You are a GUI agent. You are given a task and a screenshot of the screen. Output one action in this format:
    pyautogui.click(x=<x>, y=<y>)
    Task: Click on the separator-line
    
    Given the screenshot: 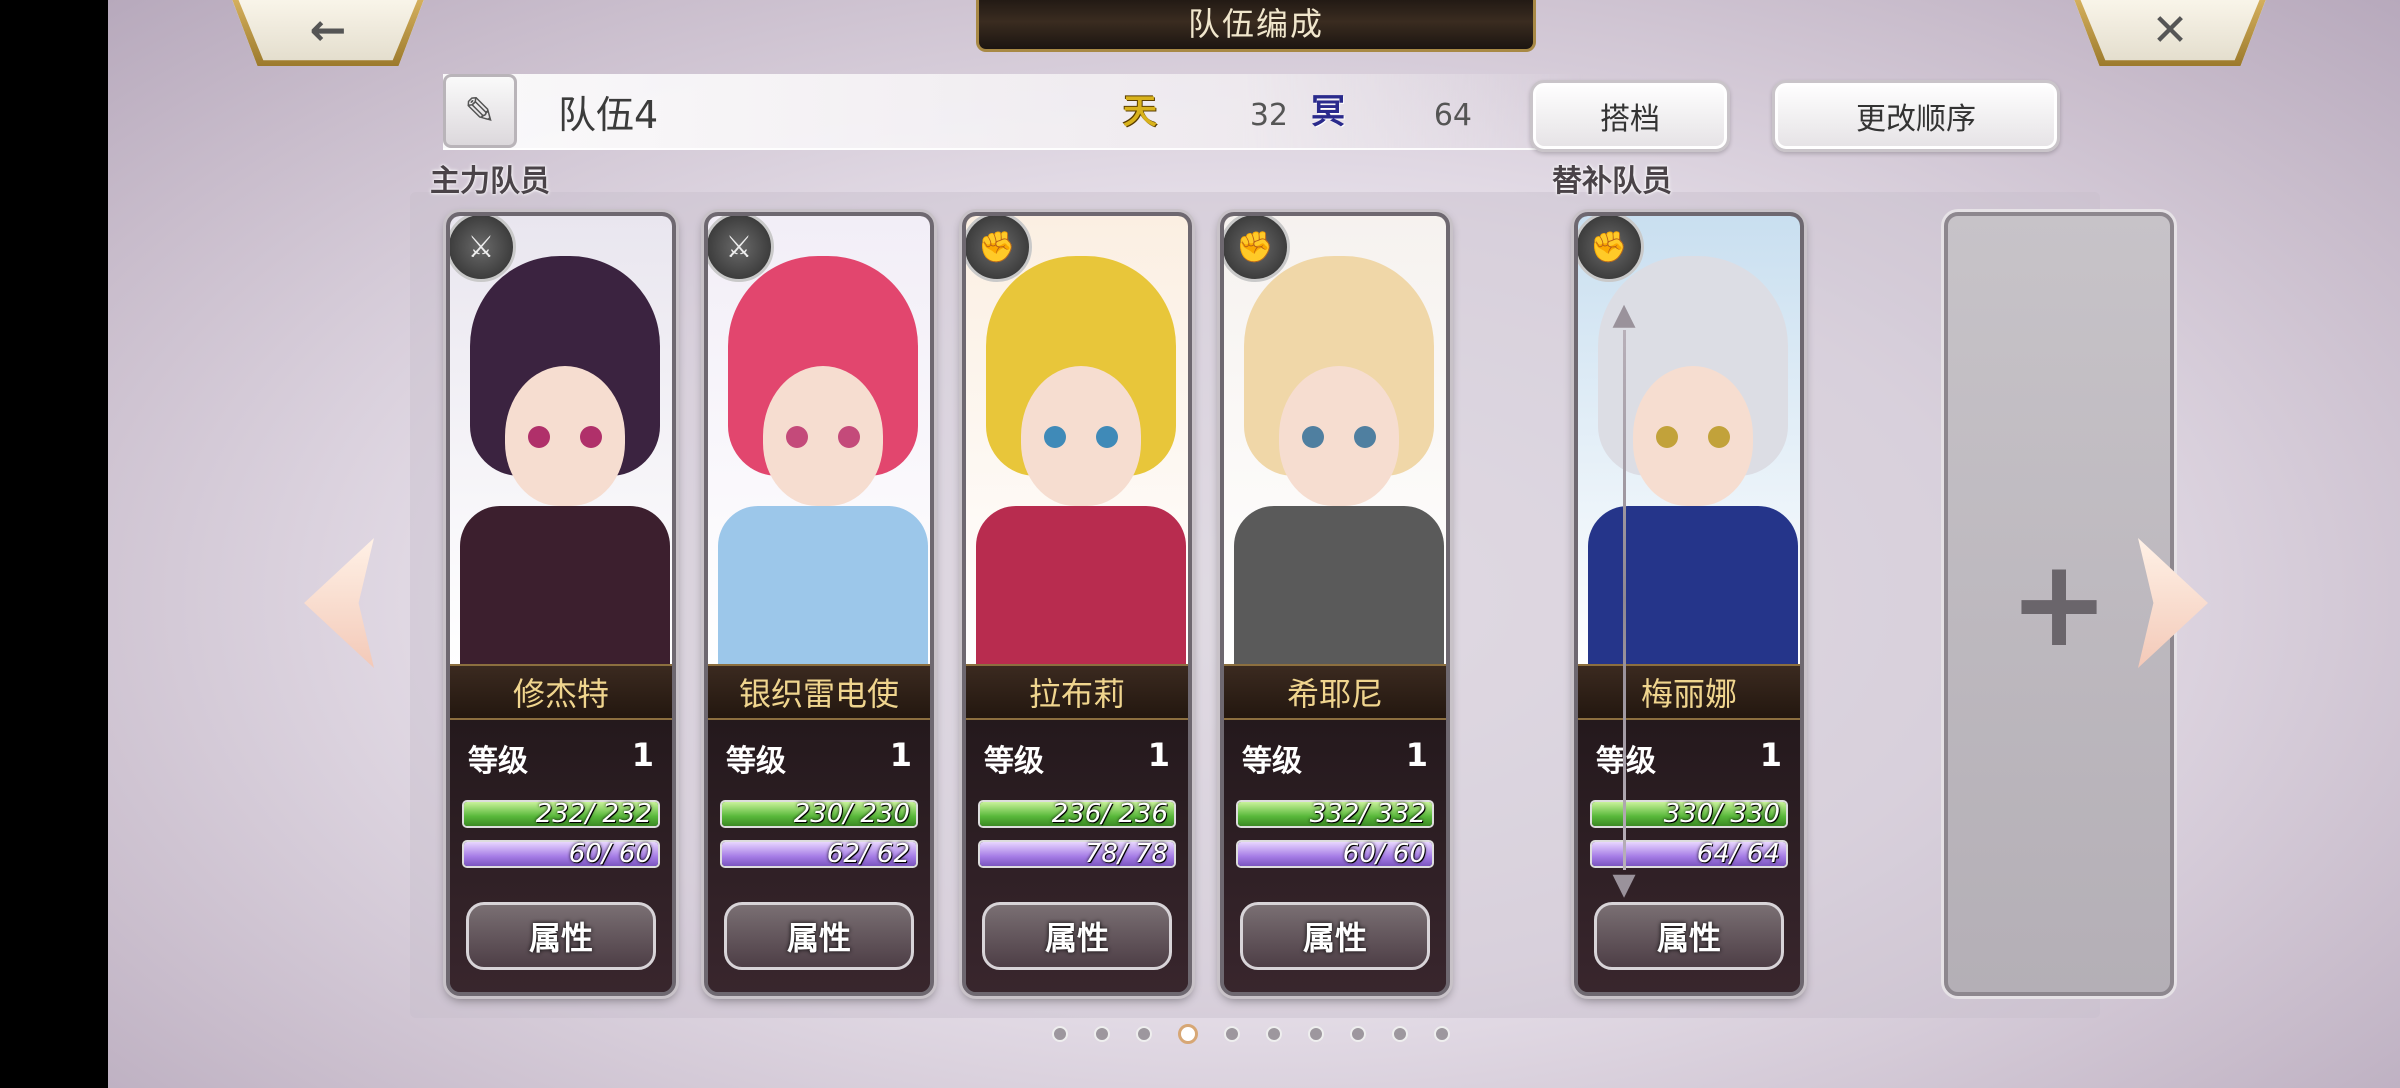 What is the action you would take?
    pyautogui.click(x=1624, y=600)
    